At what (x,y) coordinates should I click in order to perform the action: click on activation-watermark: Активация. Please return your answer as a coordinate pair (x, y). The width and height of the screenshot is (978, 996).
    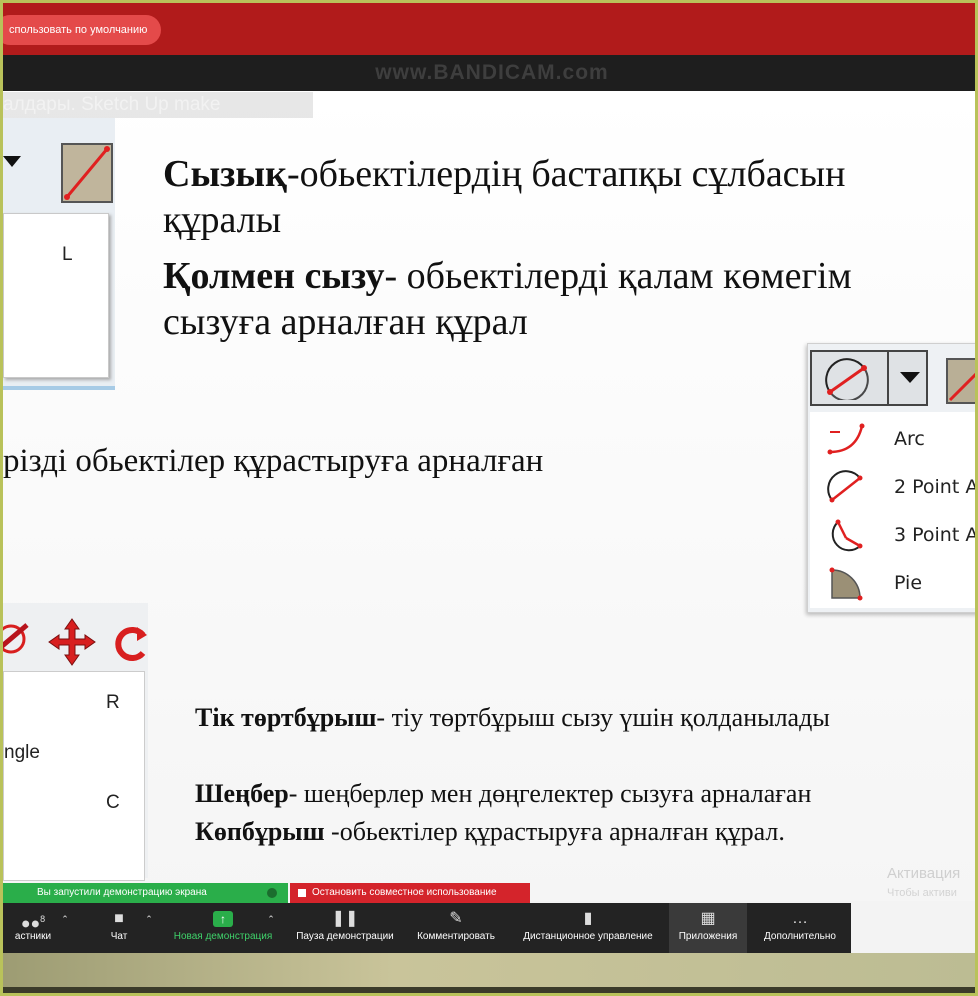
    Looking at the image, I should click on (924, 873).